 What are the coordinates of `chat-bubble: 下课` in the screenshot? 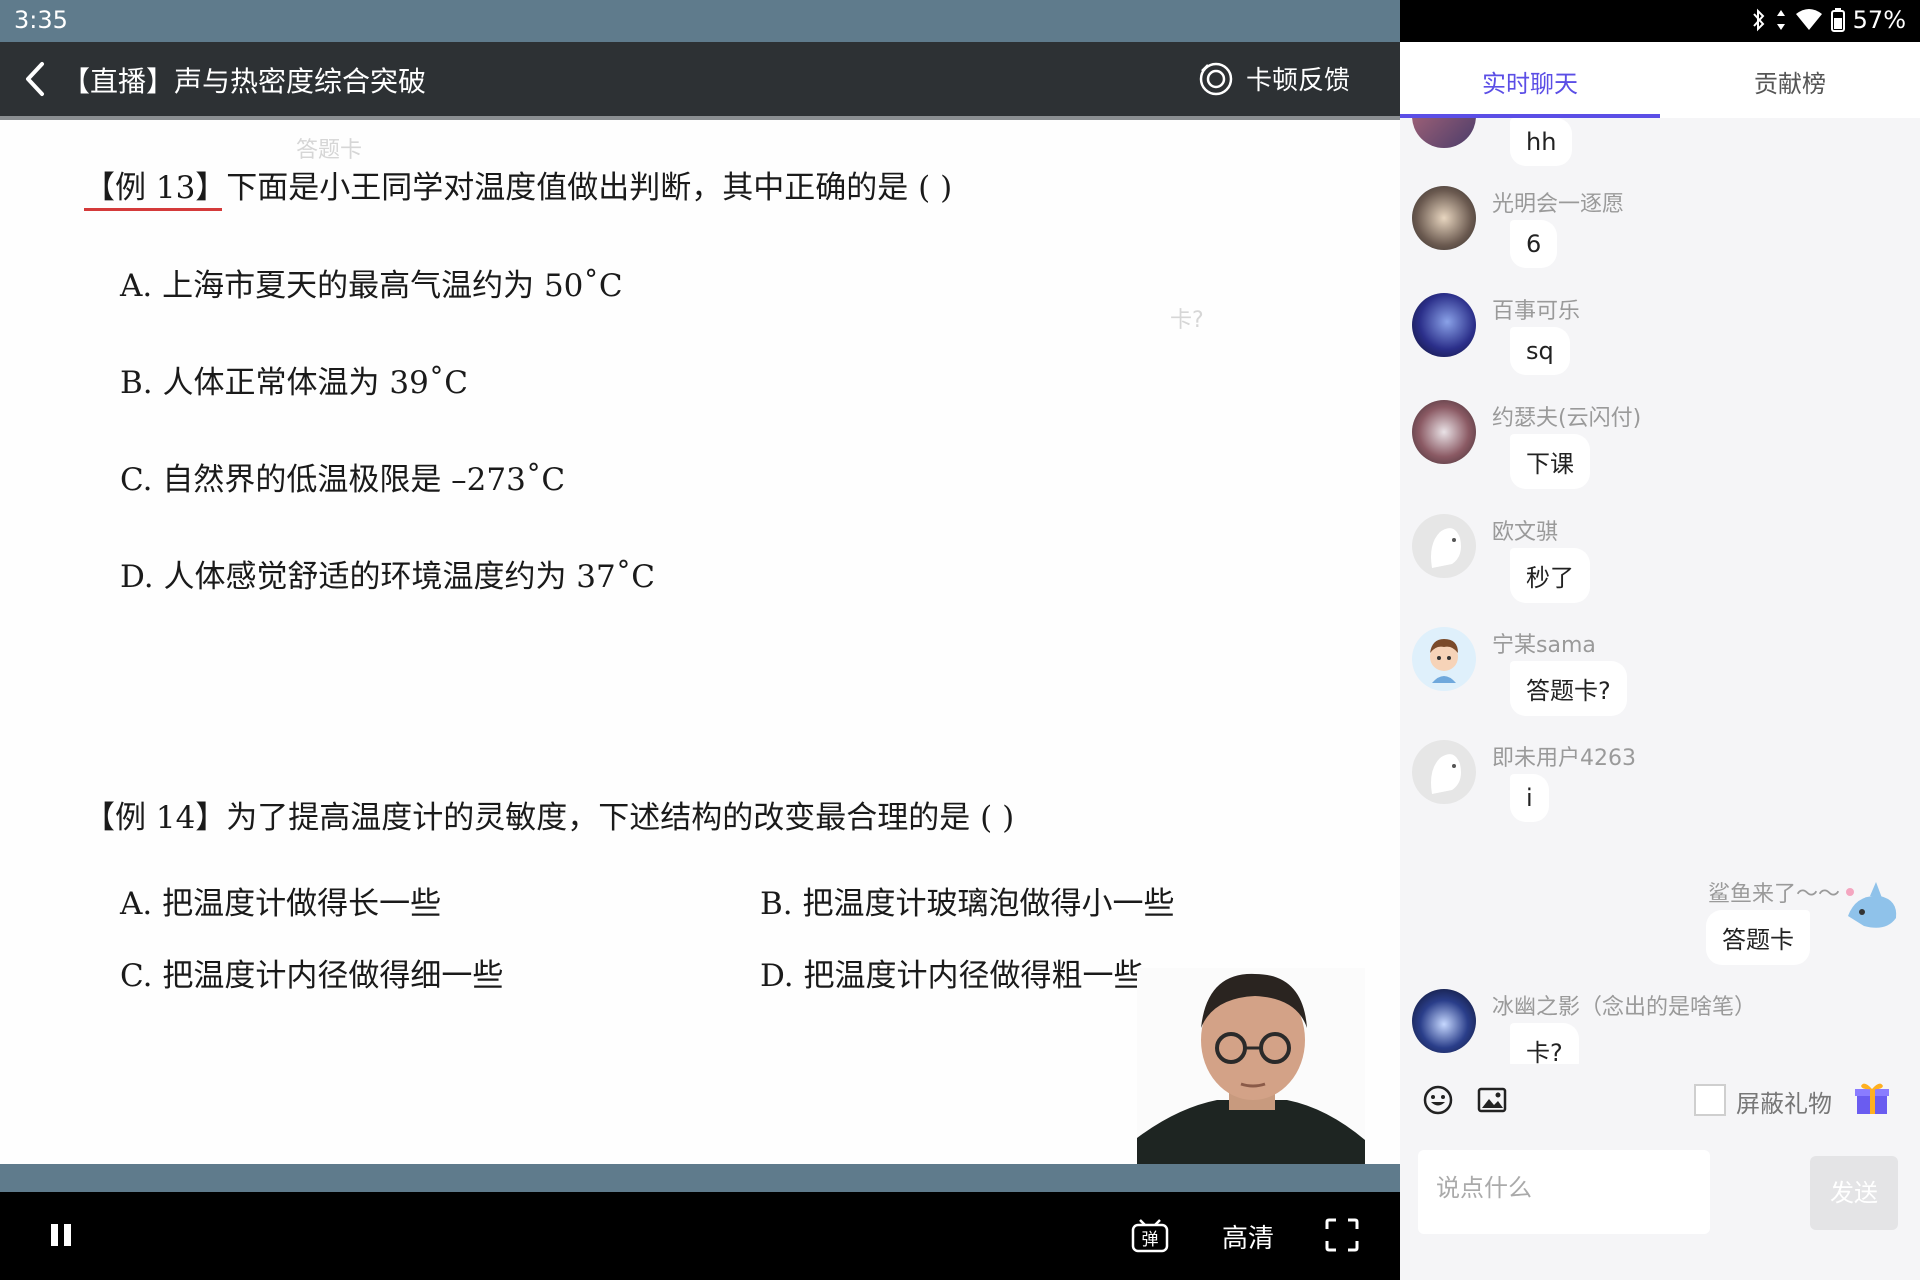 It's located at (1550, 461).